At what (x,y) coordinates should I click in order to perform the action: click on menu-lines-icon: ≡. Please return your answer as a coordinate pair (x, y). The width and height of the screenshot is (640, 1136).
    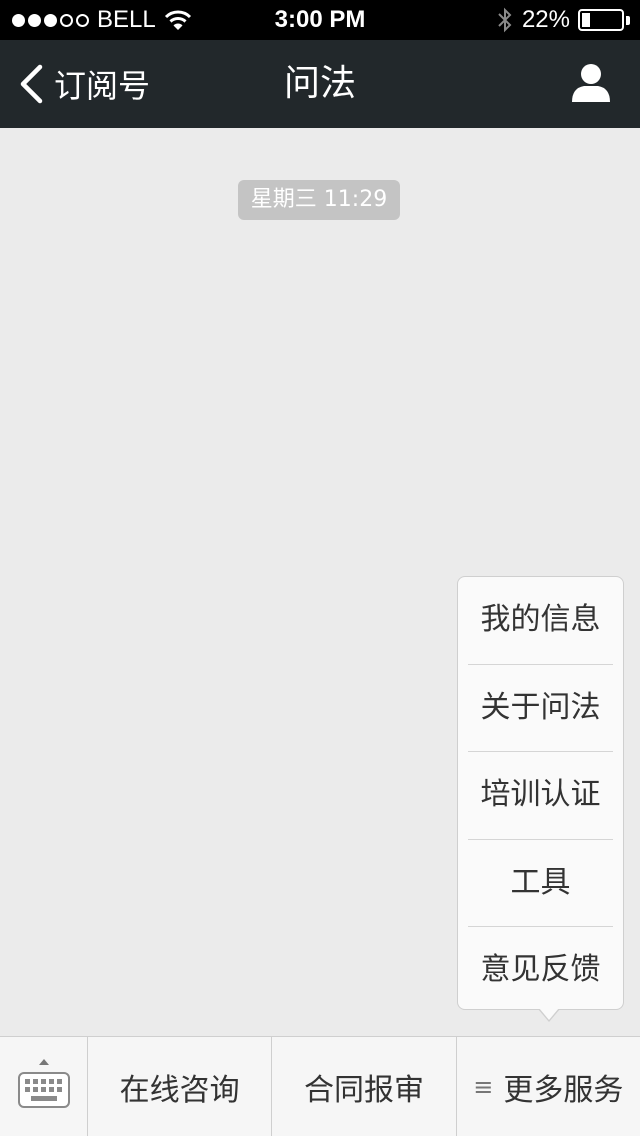
    Looking at the image, I should click on (483, 1086).